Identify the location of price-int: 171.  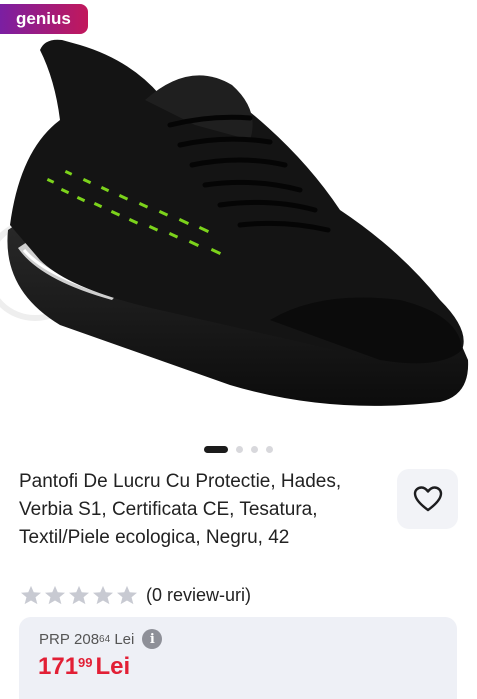
(58, 666).